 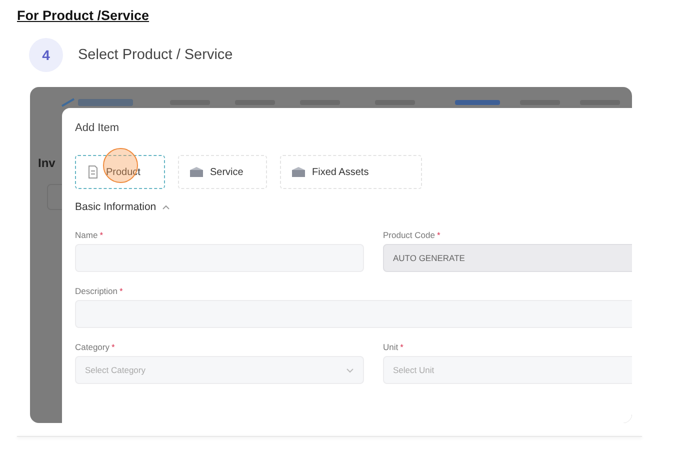 I want to click on field-label: Name, so click(x=86, y=235).